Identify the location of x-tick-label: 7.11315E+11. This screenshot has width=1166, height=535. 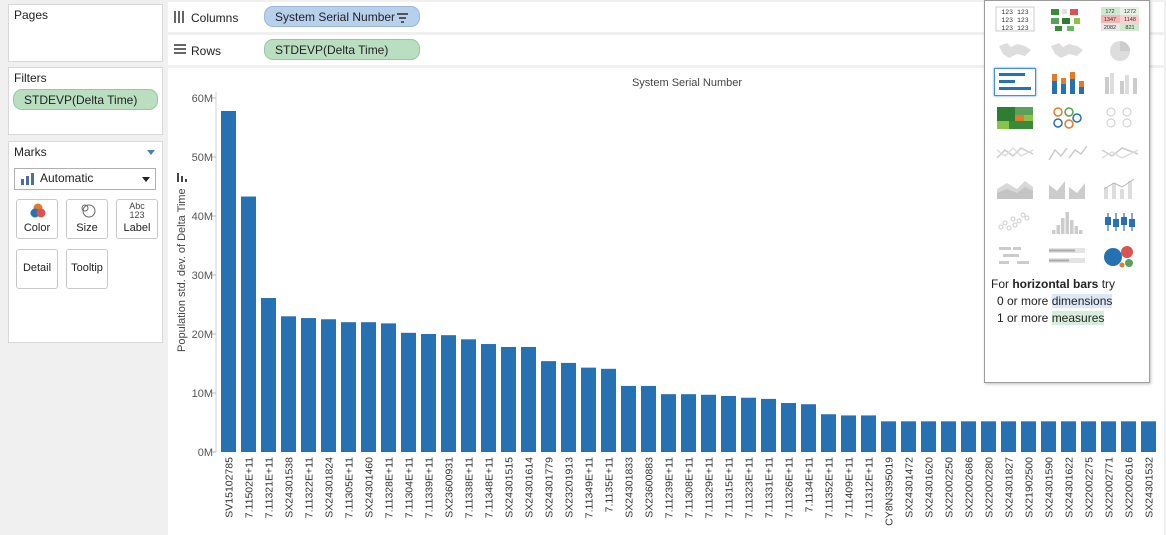
(730, 487).